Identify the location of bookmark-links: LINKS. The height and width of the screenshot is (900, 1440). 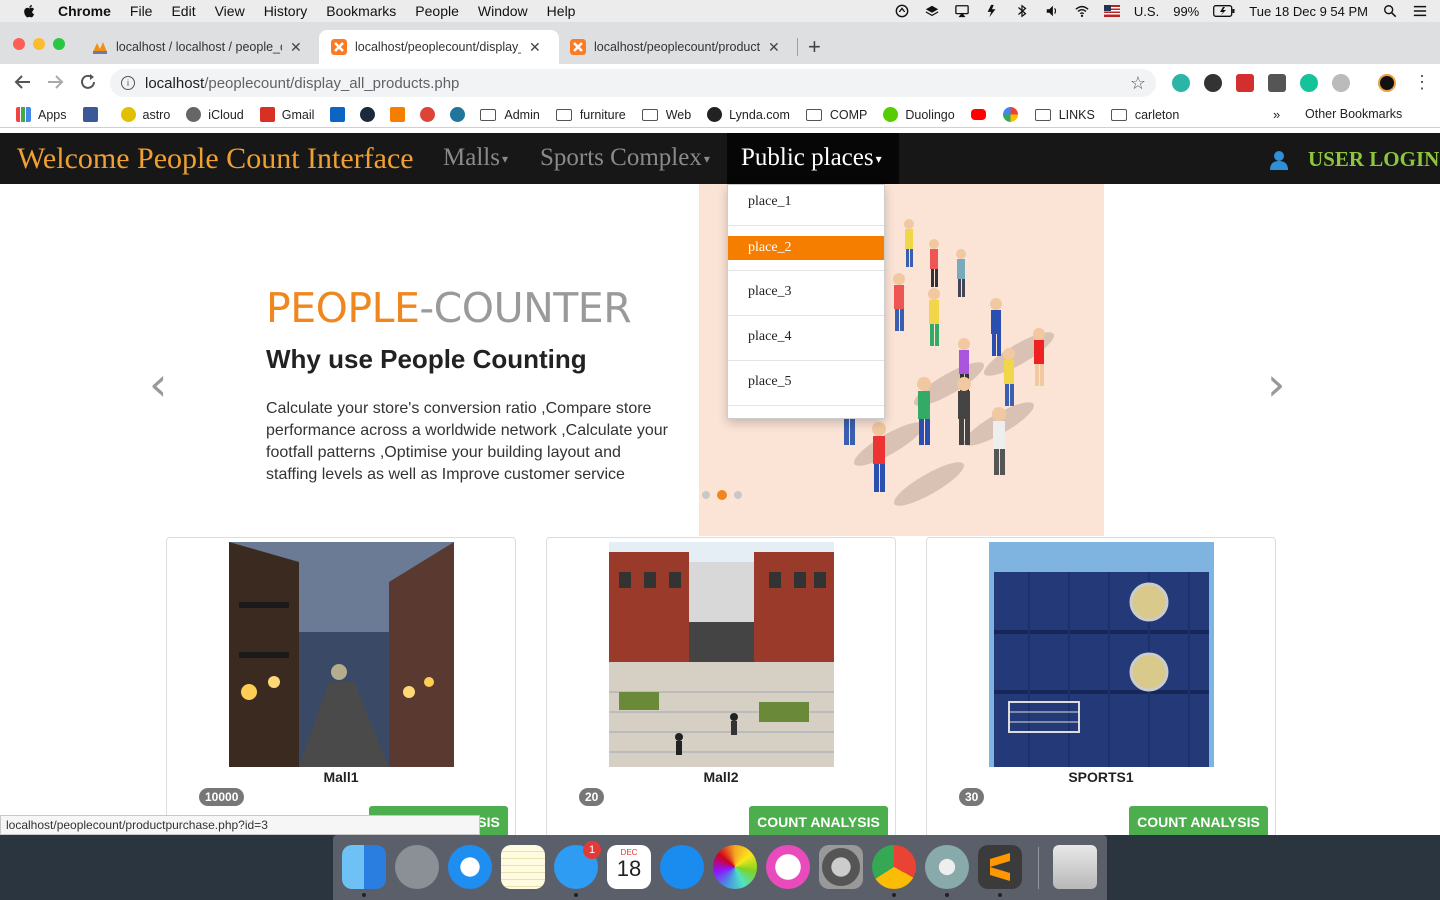
(1064, 115).